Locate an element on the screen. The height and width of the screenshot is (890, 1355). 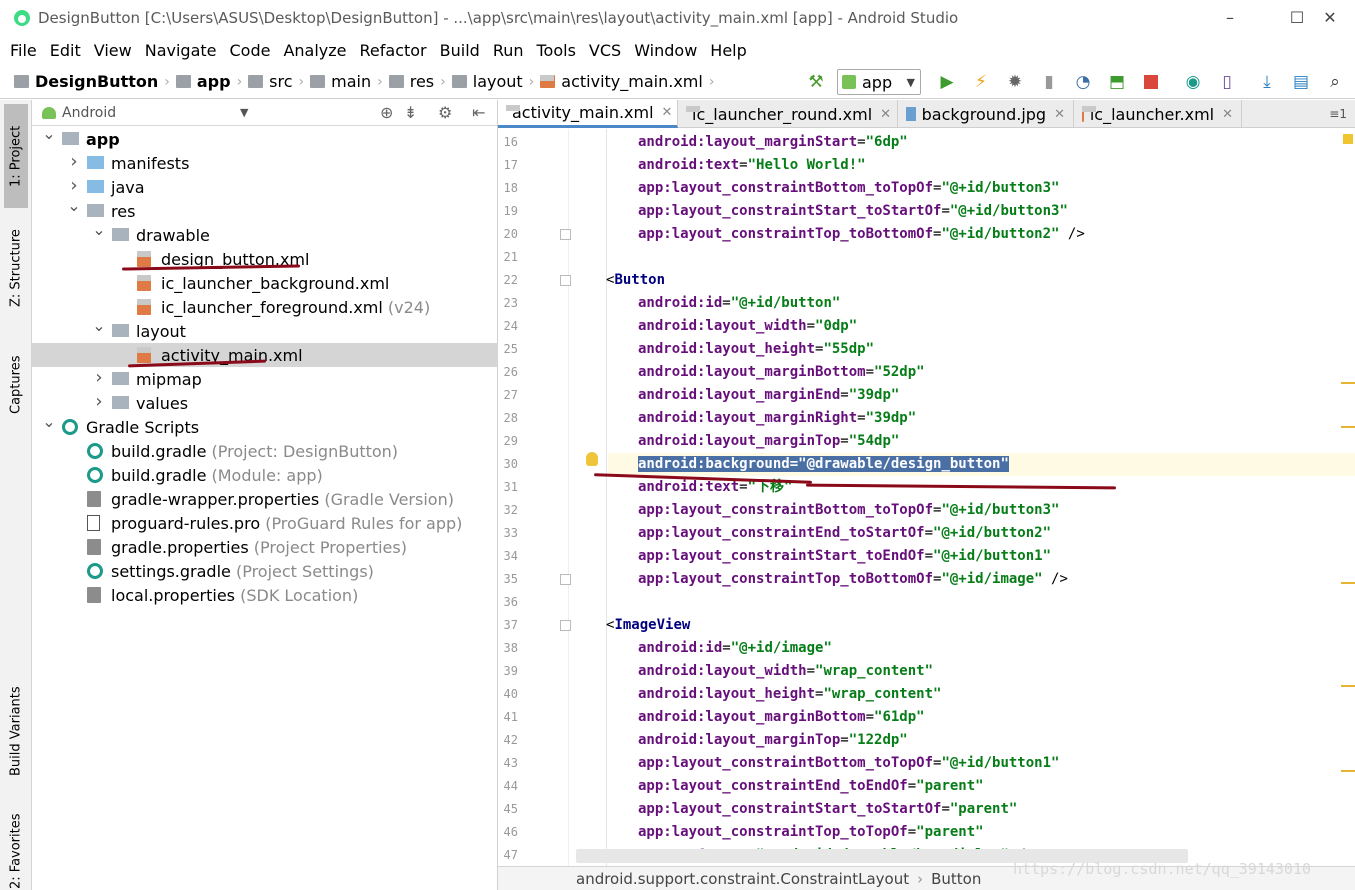
apply-changes-icon: ⚡ is located at coordinates (981, 82).